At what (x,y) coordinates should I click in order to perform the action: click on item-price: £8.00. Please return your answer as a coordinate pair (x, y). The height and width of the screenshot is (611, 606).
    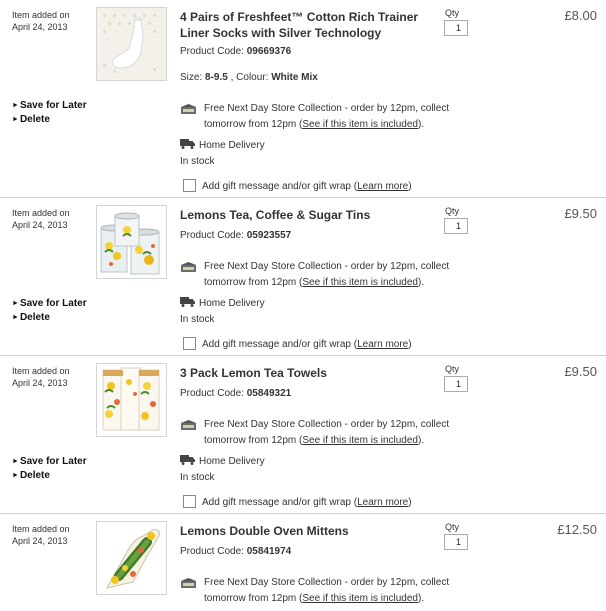
    Looking at the image, I should click on (580, 15).